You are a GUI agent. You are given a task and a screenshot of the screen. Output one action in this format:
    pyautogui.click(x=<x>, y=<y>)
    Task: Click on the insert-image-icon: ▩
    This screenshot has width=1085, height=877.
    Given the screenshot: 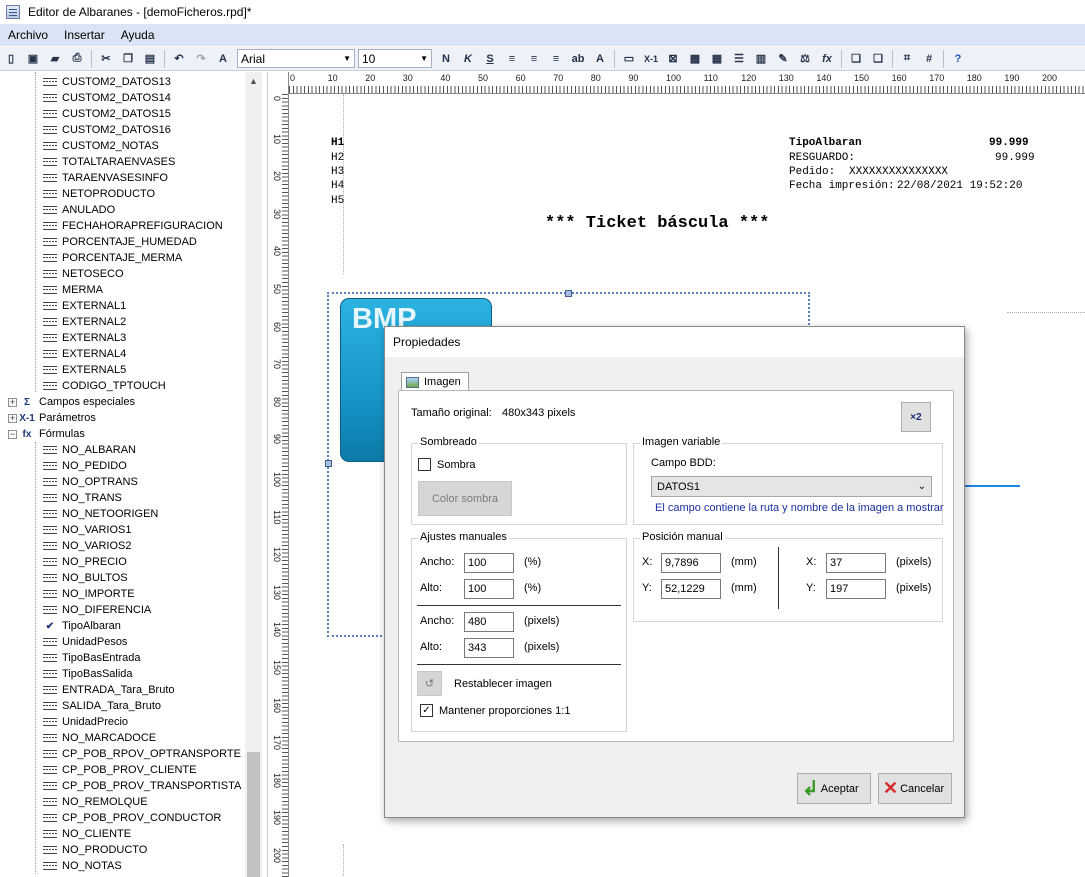 What is the action you would take?
    pyautogui.click(x=695, y=59)
    